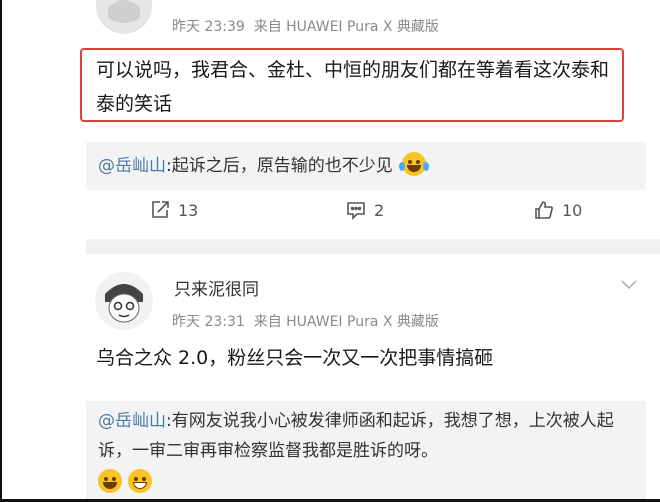 The height and width of the screenshot is (502, 660). Describe the element at coordinates (356, 211) in the screenshot. I see `comment-icon` at that location.